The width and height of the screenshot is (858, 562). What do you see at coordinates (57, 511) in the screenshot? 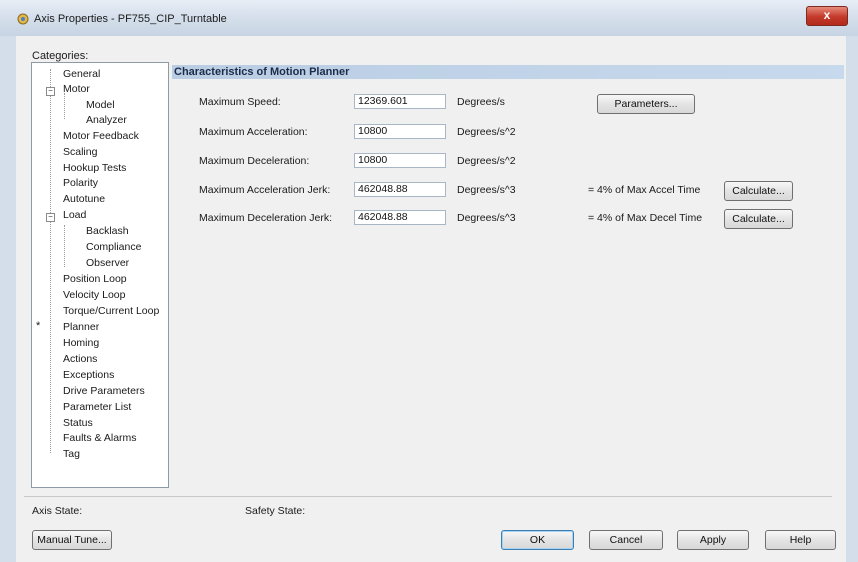
I see `axis-state-label: Axis State:` at bounding box center [57, 511].